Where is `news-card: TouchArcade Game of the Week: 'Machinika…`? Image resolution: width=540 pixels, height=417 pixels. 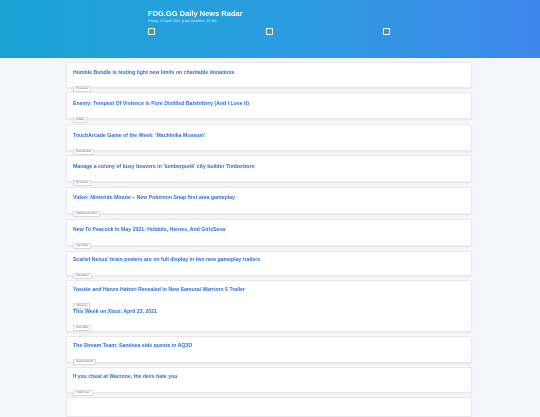
news-card: TouchArcade Game of the Week: 'Machinika… is located at coordinates (269, 139).